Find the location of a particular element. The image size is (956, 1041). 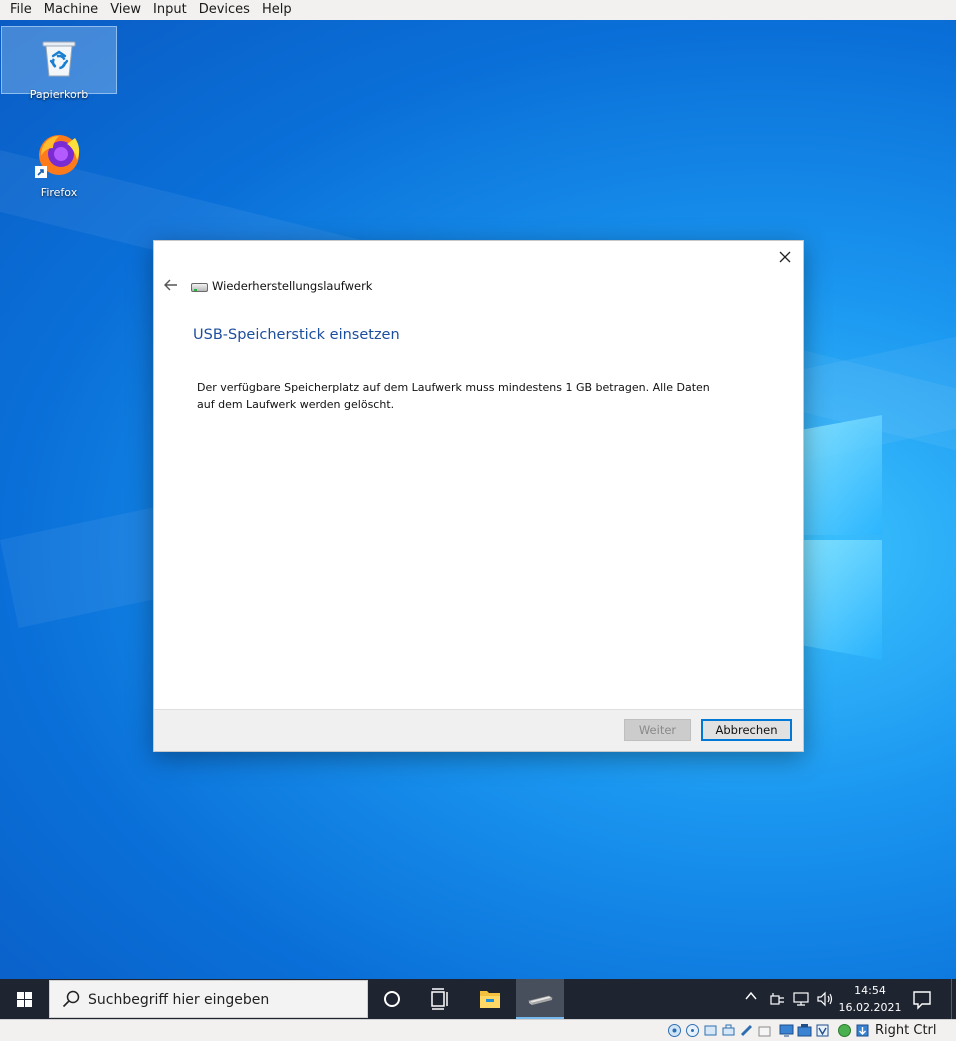

desktop-icon-firefox: Firefox is located at coordinates (59, 164).